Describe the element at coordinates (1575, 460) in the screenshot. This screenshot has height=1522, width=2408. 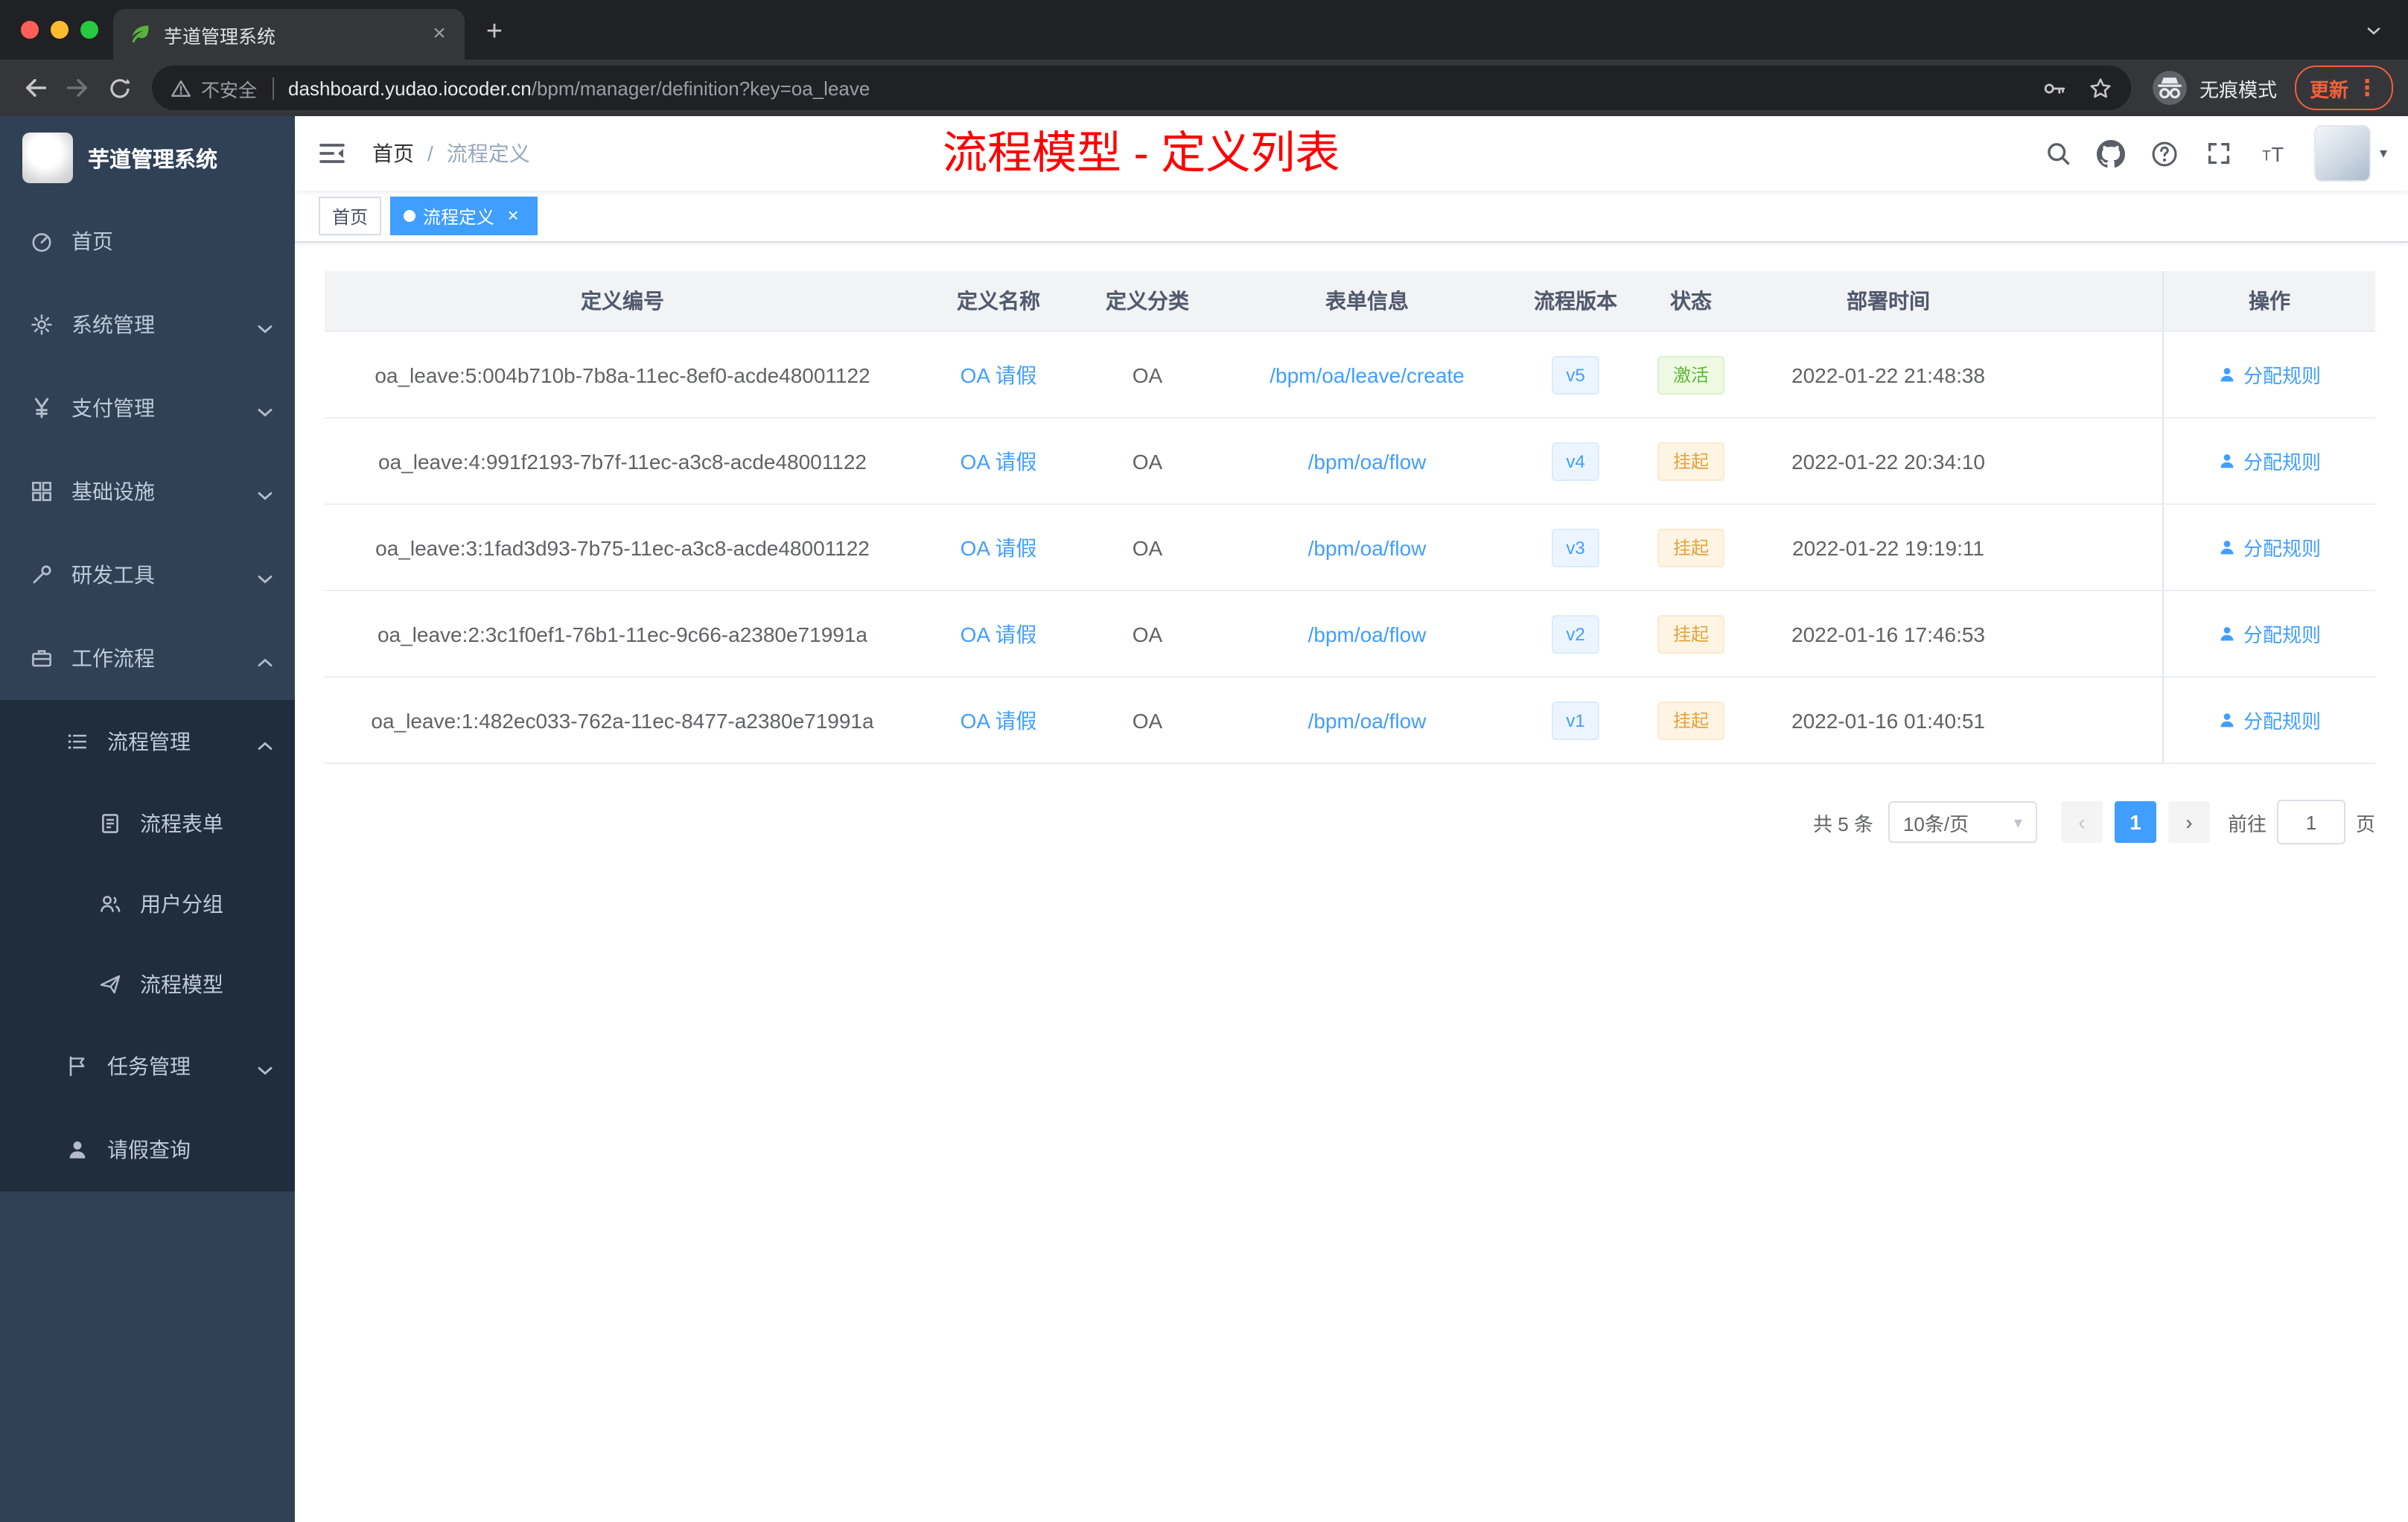
I see `cell-version: v4` at that location.